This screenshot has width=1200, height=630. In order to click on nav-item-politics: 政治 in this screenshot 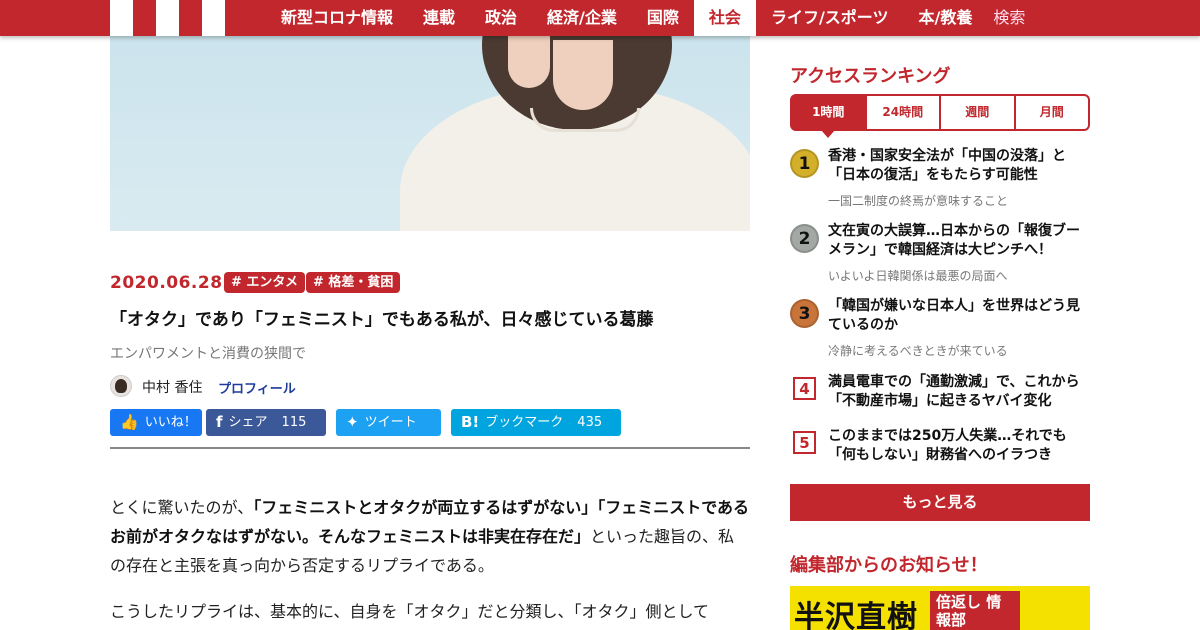, I will do `click(501, 18)`.